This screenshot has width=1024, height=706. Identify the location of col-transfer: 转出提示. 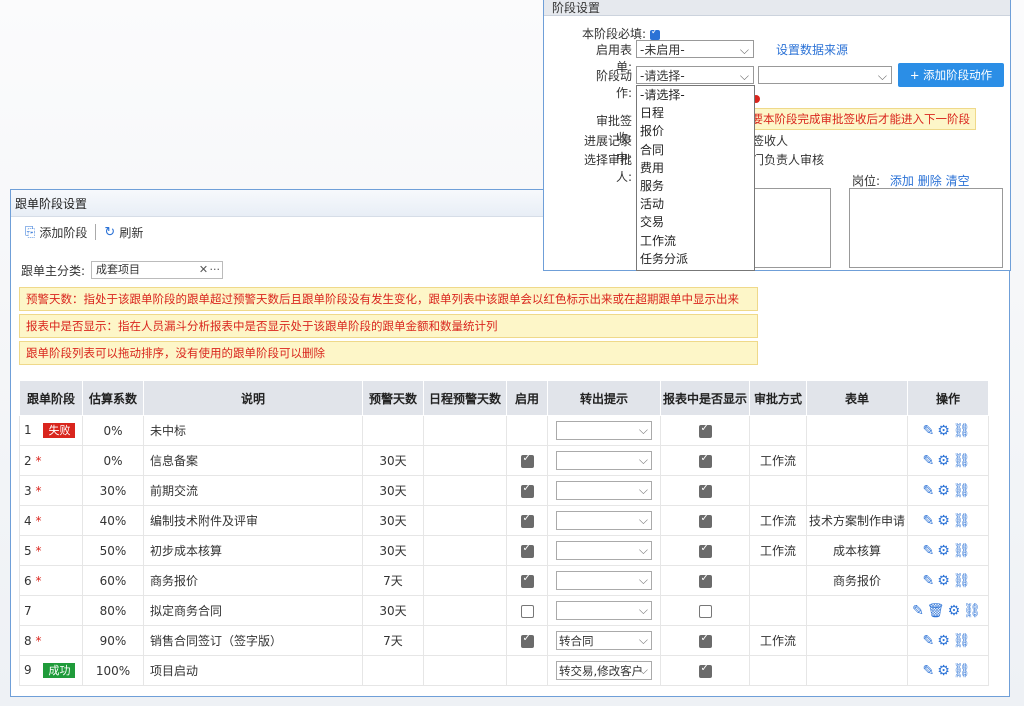
(604, 398).